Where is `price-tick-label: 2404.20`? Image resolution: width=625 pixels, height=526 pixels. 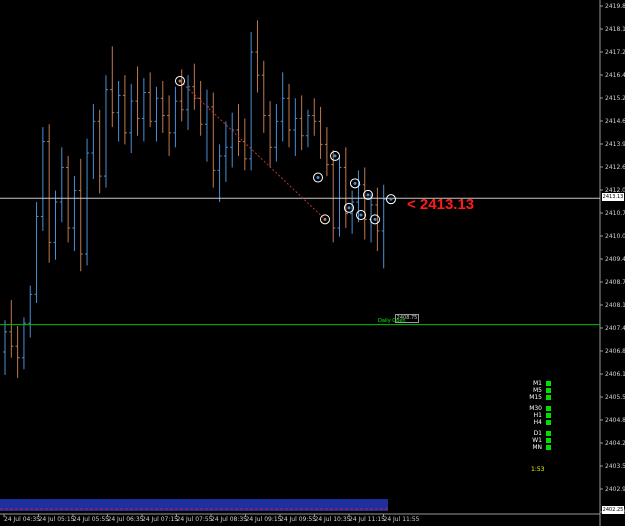
price-tick-label: 2404.20 is located at coordinates (615, 443).